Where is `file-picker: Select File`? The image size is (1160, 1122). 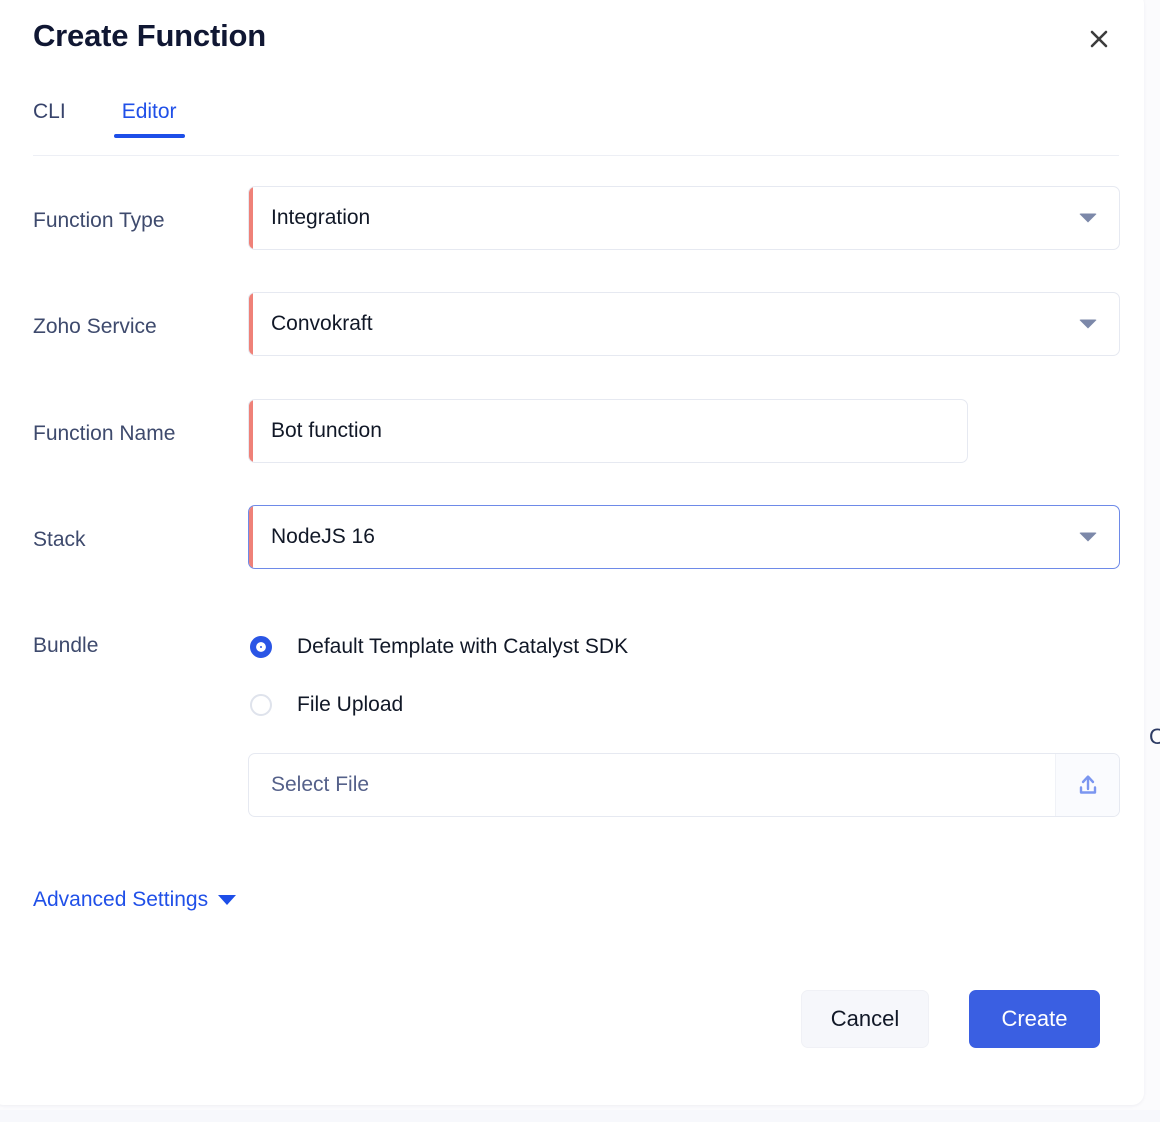 file-picker: Select File is located at coordinates (684, 785).